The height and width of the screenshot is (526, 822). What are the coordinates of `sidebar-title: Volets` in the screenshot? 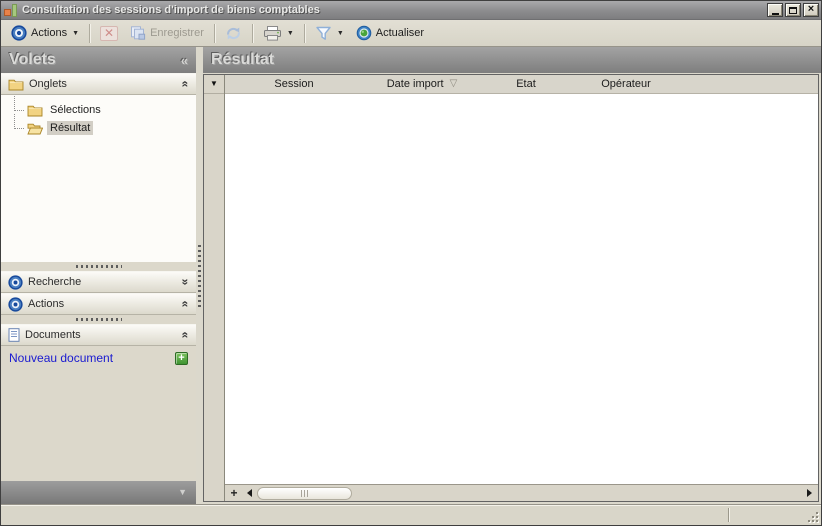 It's located at (32, 59).